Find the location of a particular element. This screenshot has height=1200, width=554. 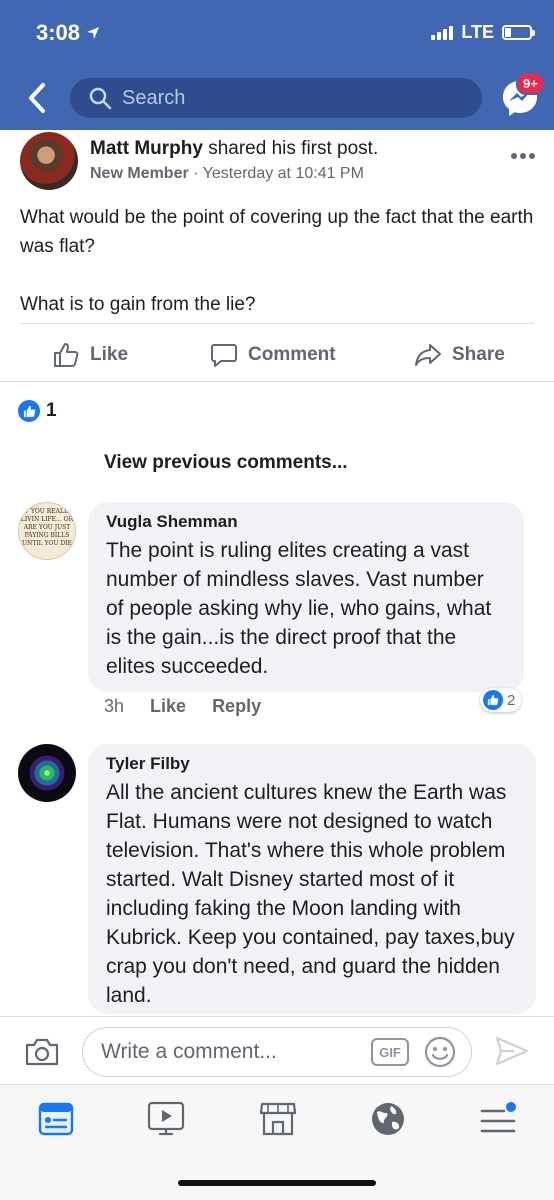

comment-like-link: Like is located at coordinates (168, 706).